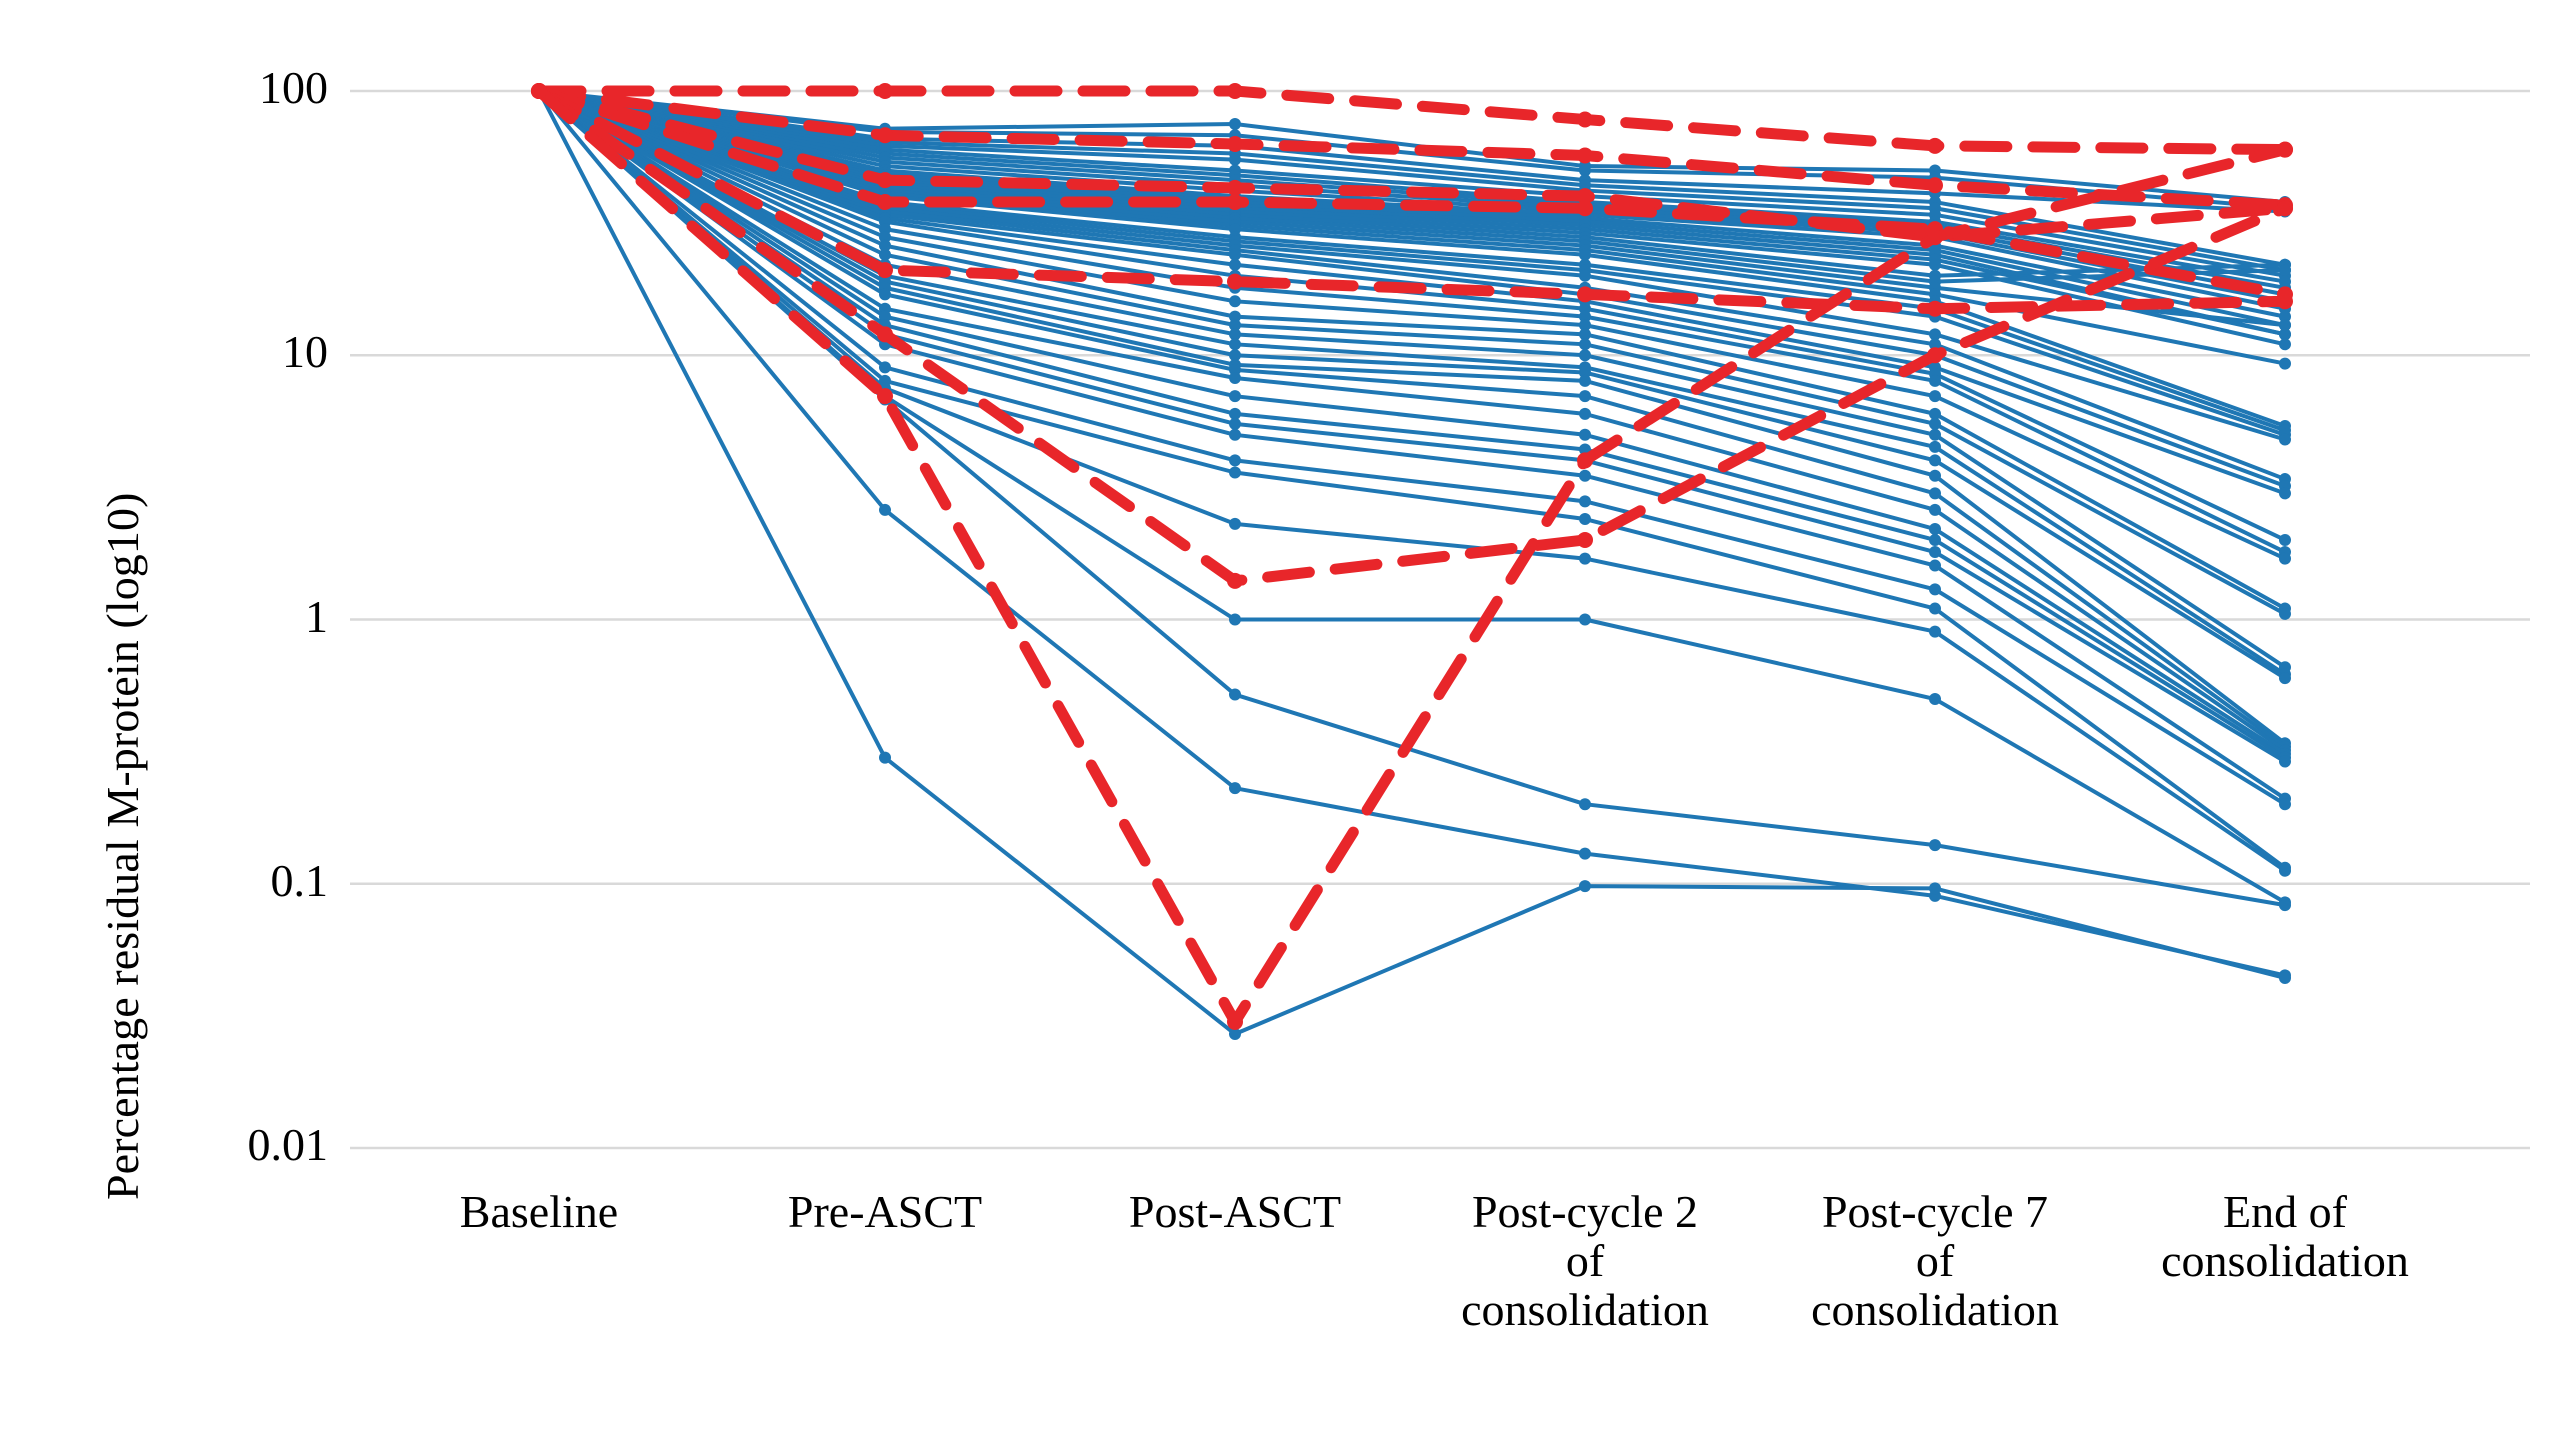  I want to click on x-tick-label: Pre-ASCT, so click(885, 1211).